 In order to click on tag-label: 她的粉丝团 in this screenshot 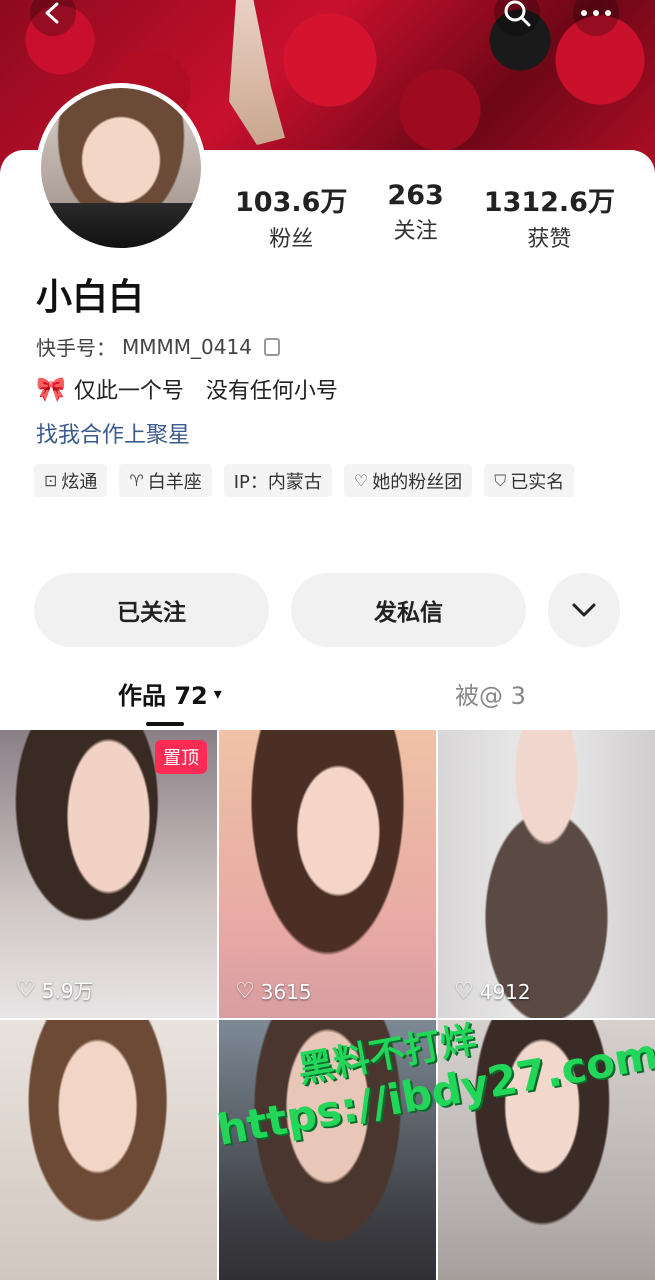, I will do `click(417, 482)`.